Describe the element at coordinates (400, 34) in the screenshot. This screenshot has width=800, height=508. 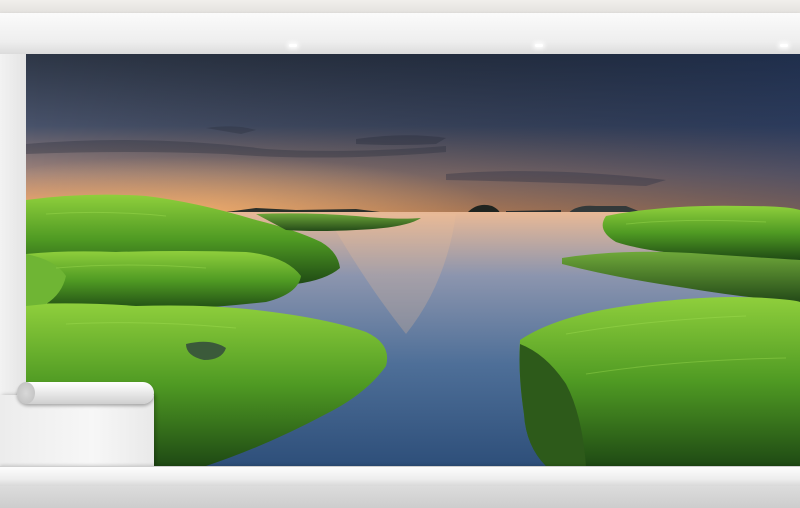
I see `ceiling-soffit` at that location.